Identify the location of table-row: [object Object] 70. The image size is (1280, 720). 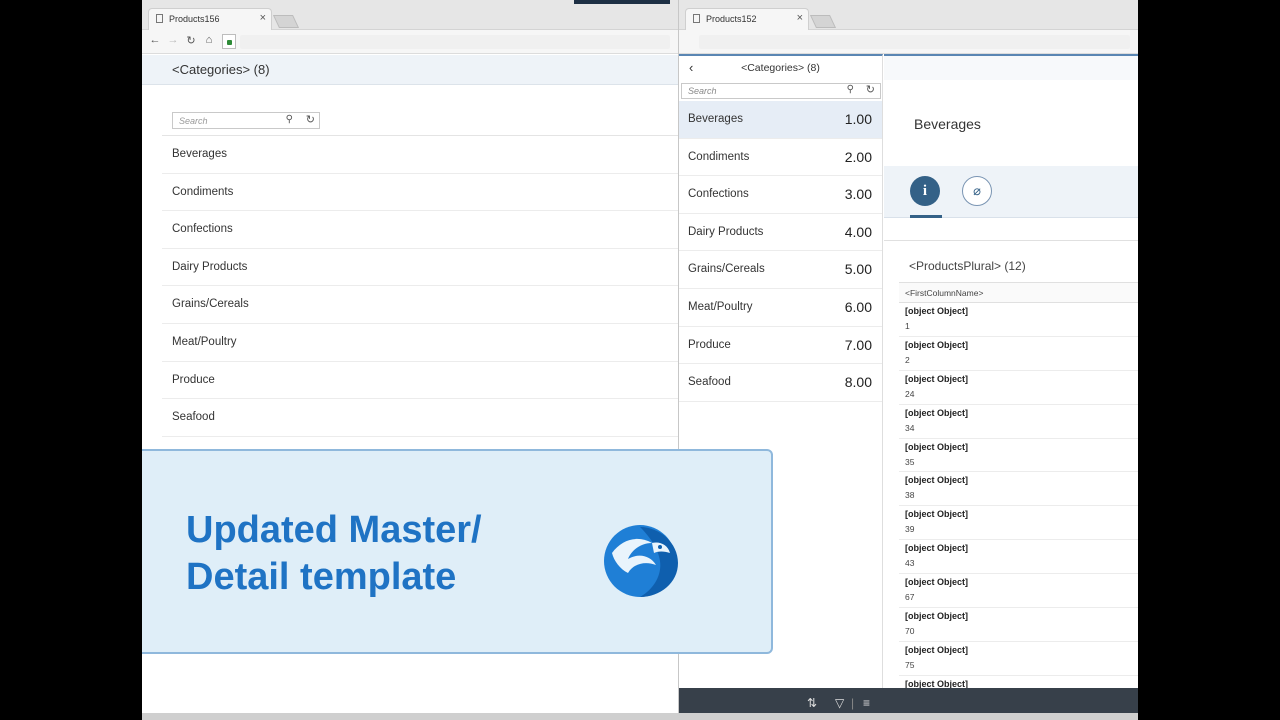
(1018, 625).